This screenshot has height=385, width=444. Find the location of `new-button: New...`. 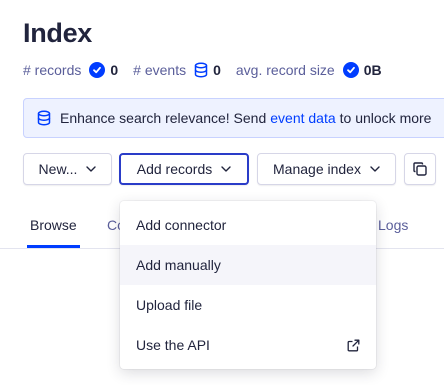

new-button: New... is located at coordinates (67, 169).